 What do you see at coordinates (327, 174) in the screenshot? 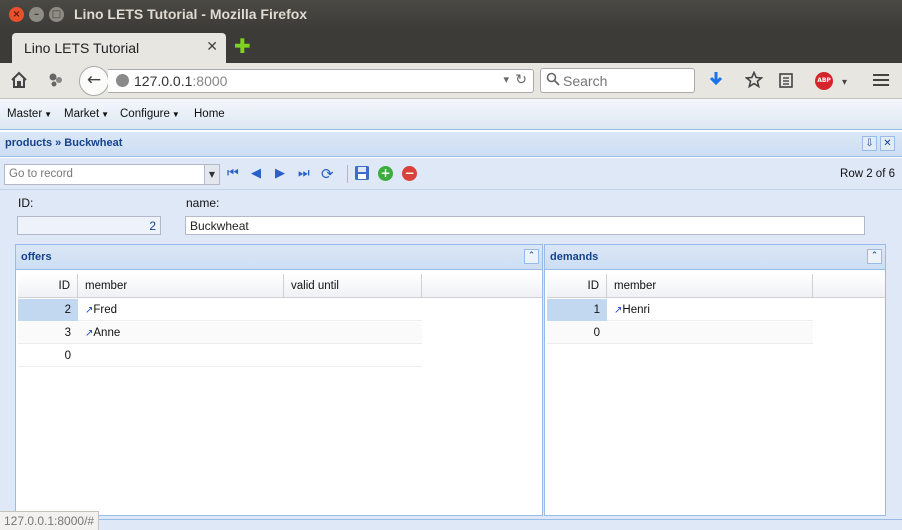
I see `refresh-icon: ⟳` at bounding box center [327, 174].